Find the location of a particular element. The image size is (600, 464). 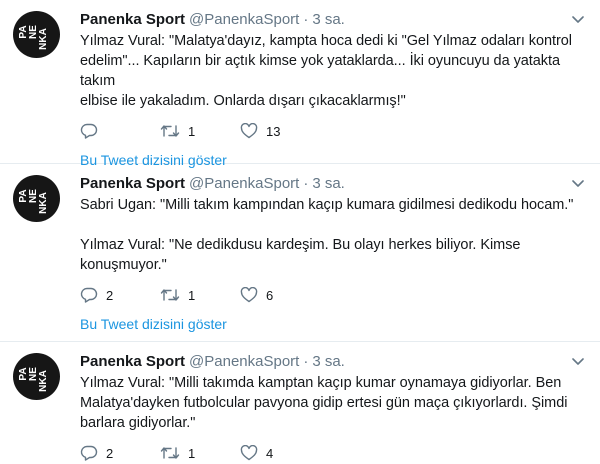

like-button: 6 is located at coordinates (256, 295).